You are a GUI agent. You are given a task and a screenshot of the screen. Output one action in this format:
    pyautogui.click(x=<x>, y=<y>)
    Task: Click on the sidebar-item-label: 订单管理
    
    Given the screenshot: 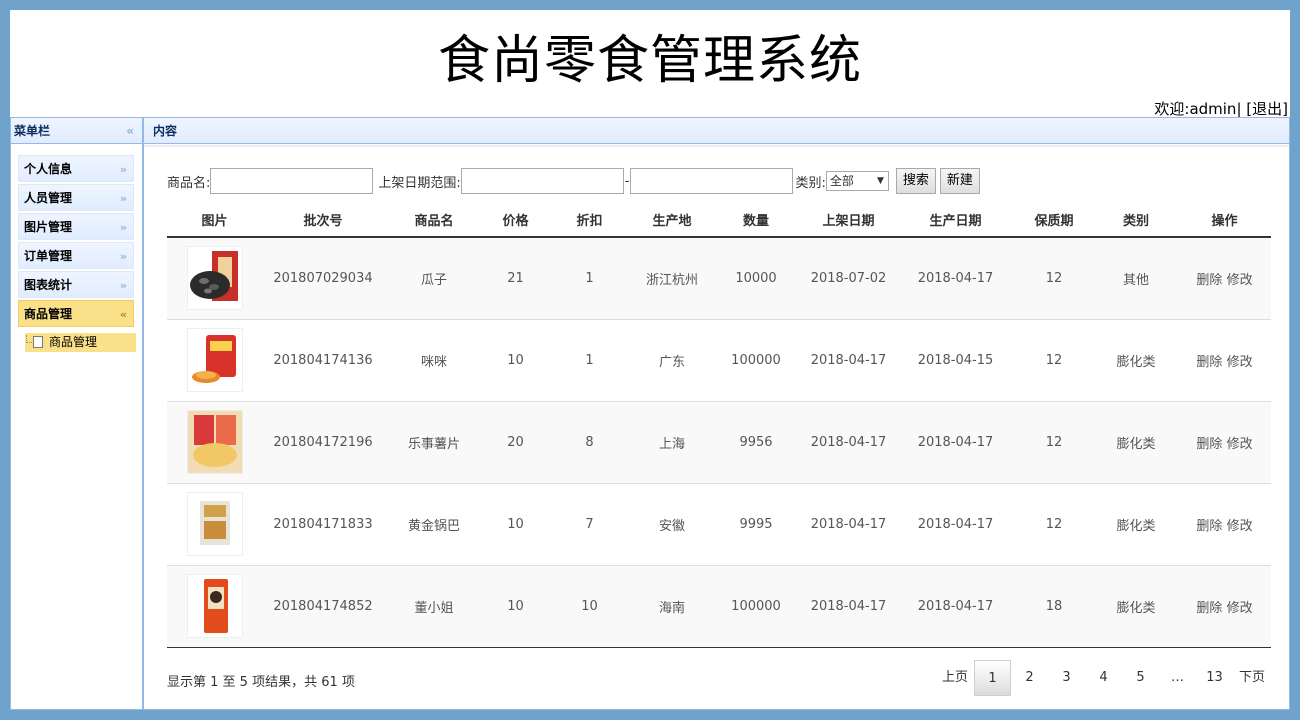 What is the action you would take?
    pyautogui.click(x=48, y=256)
    